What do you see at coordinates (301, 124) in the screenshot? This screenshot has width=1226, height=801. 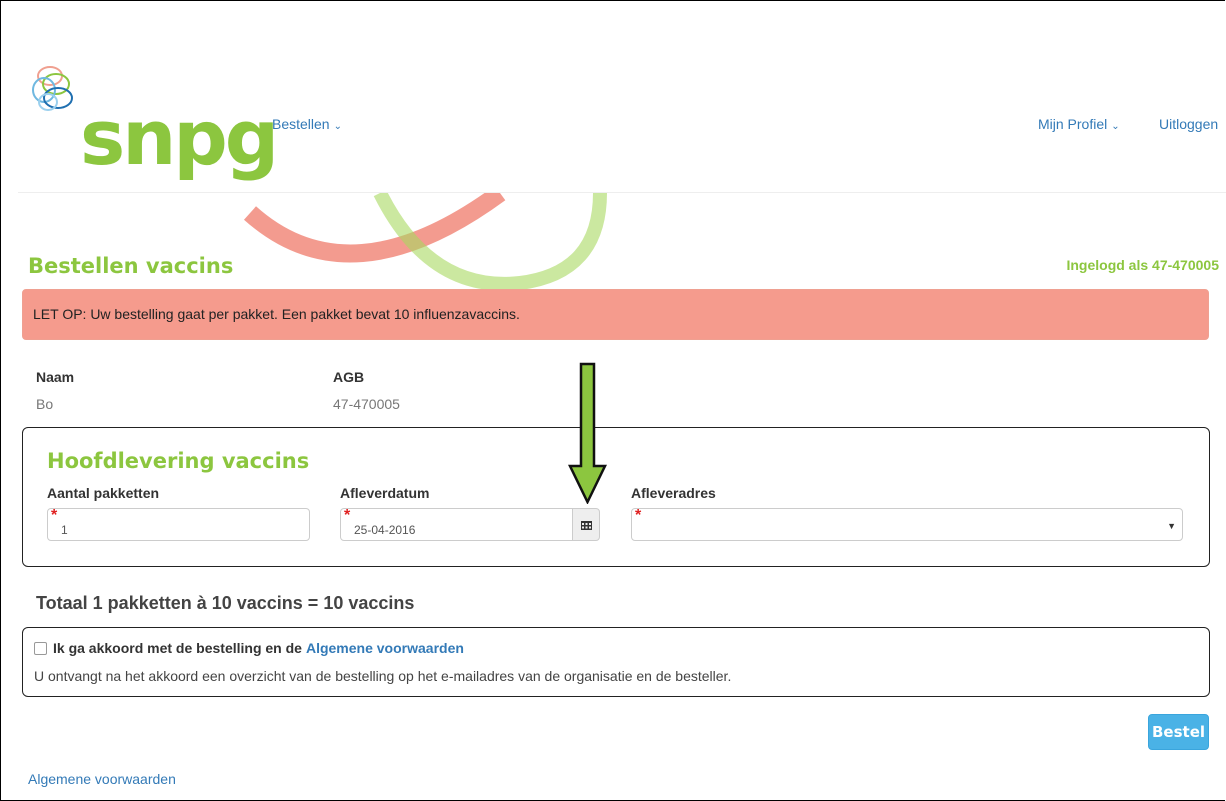 I see `nav-bestellen-label: Bestellen` at bounding box center [301, 124].